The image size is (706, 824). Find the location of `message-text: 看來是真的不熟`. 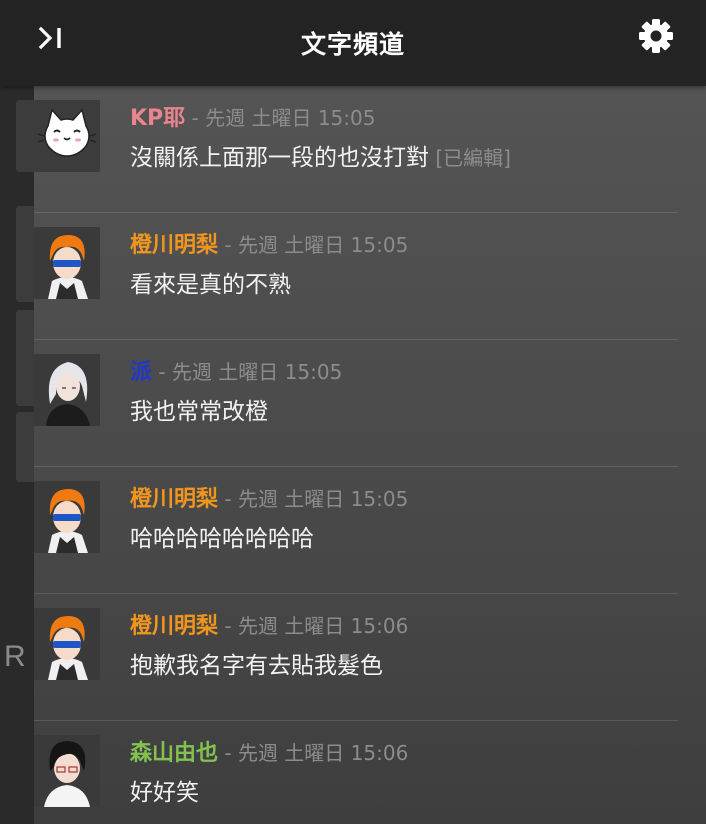

message-text: 看來是真的不熟 is located at coordinates (210, 282).